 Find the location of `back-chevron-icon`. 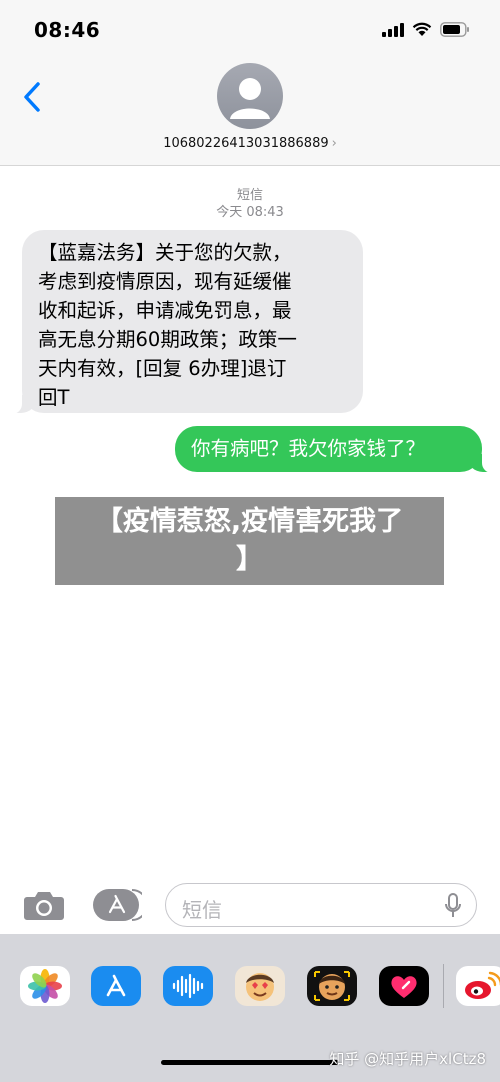

back-chevron-icon is located at coordinates (32, 97).